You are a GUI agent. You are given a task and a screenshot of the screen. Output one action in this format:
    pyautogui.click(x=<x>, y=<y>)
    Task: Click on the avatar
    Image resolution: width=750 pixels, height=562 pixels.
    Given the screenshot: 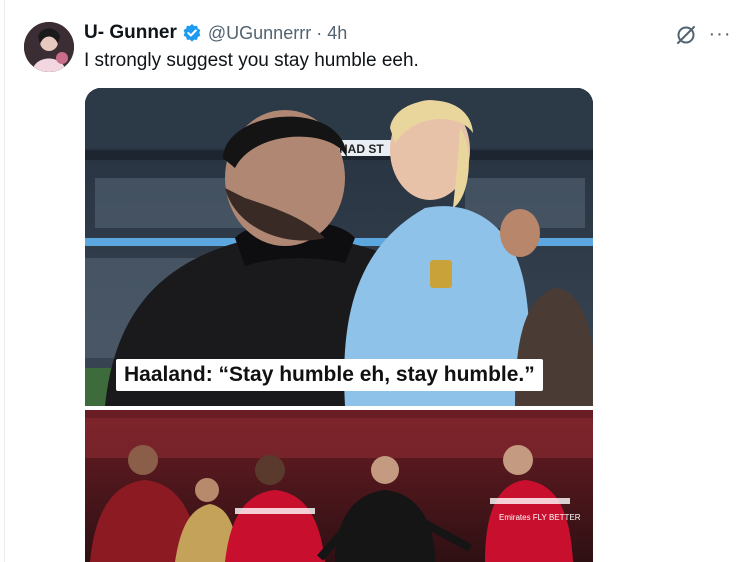 What is the action you would take?
    pyautogui.click(x=49, y=47)
    